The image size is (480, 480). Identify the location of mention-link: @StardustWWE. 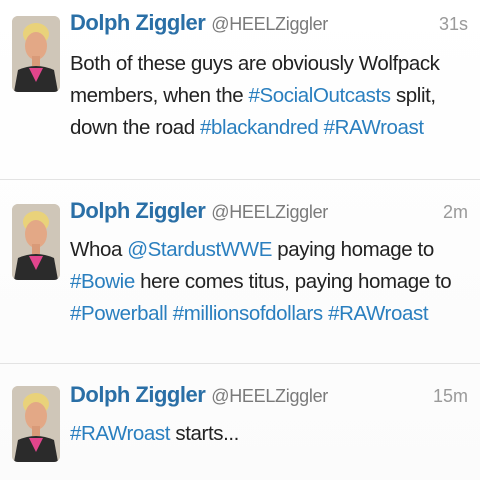
(199, 249).